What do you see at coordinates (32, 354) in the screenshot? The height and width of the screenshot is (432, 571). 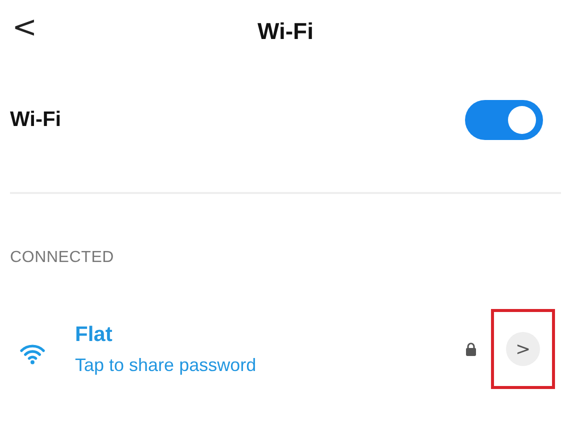 I see `wifi-signal-icon` at bounding box center [32, 354].